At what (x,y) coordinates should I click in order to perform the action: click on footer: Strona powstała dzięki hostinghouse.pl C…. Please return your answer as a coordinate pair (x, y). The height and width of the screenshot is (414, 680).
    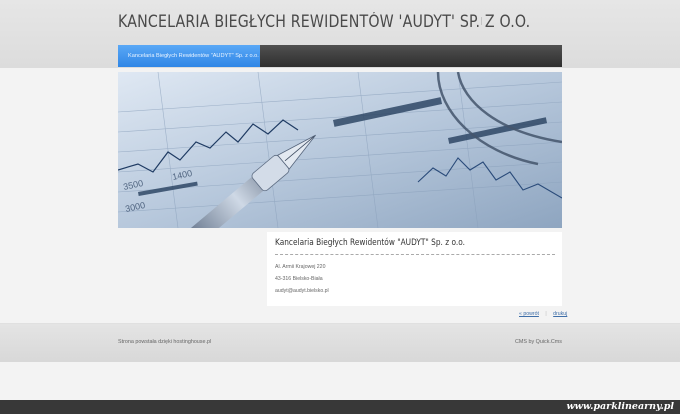
    Looking at the image, I should click on (340, 342).